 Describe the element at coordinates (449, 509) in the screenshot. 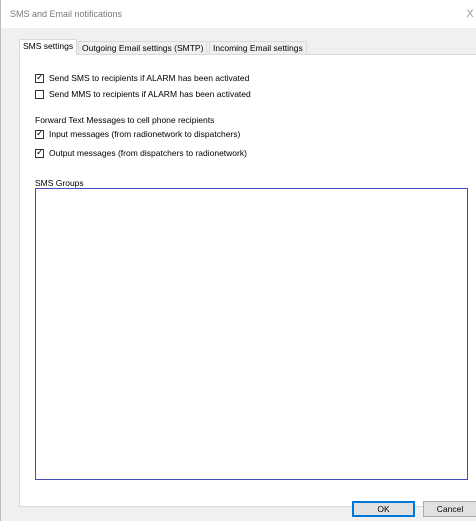

I see `cancel-button: Cancel` at that location.